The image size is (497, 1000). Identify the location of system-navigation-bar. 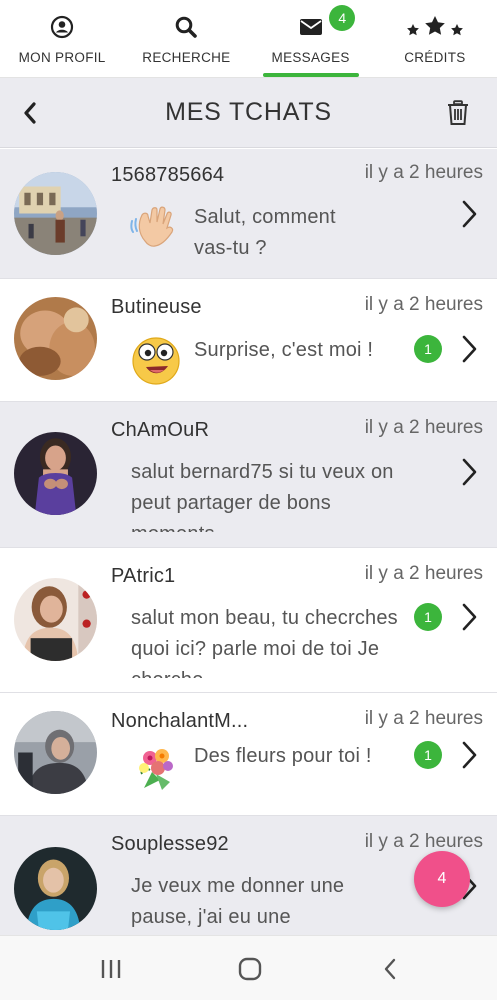
(248, 967).